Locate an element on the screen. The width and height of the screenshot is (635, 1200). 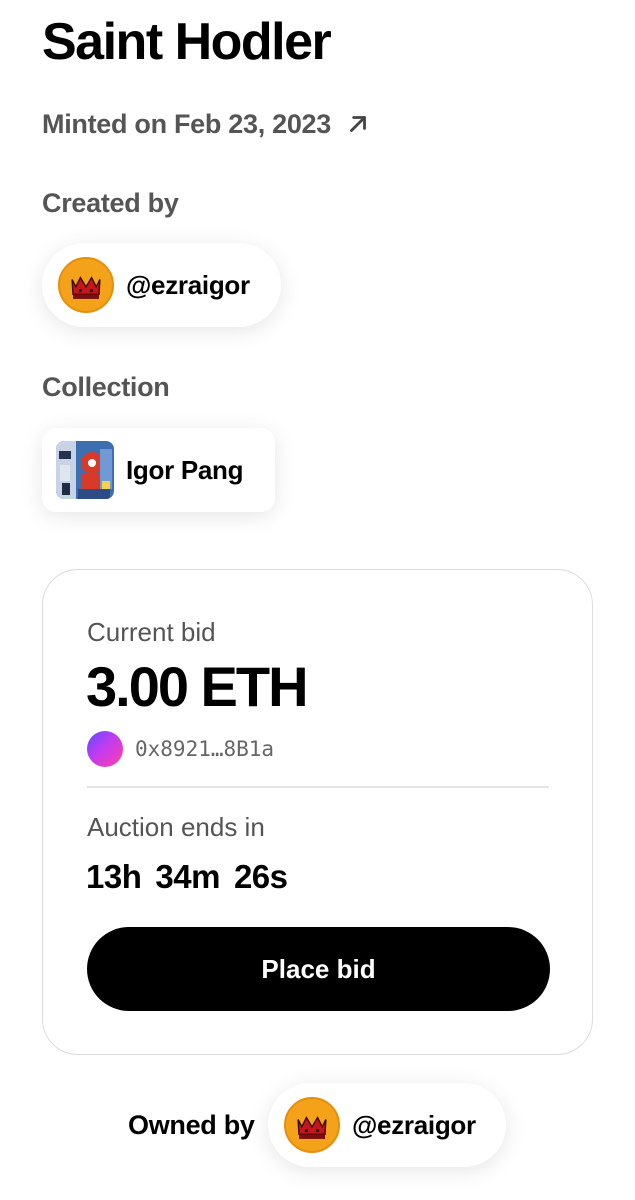
minted-date: Minted on Feb 23, 2023 is located at coordinates (186, 124).